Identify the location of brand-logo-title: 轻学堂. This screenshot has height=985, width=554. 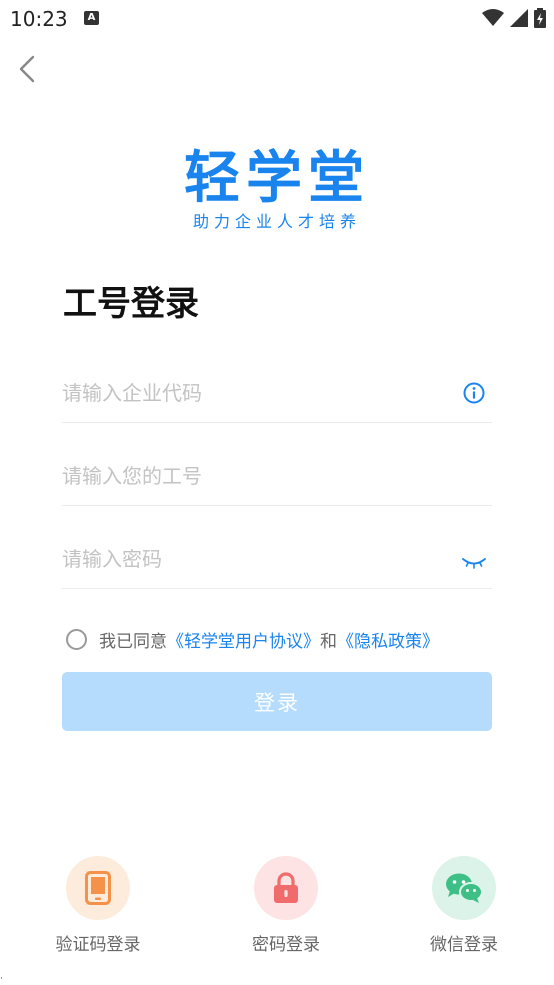
(277, 178).